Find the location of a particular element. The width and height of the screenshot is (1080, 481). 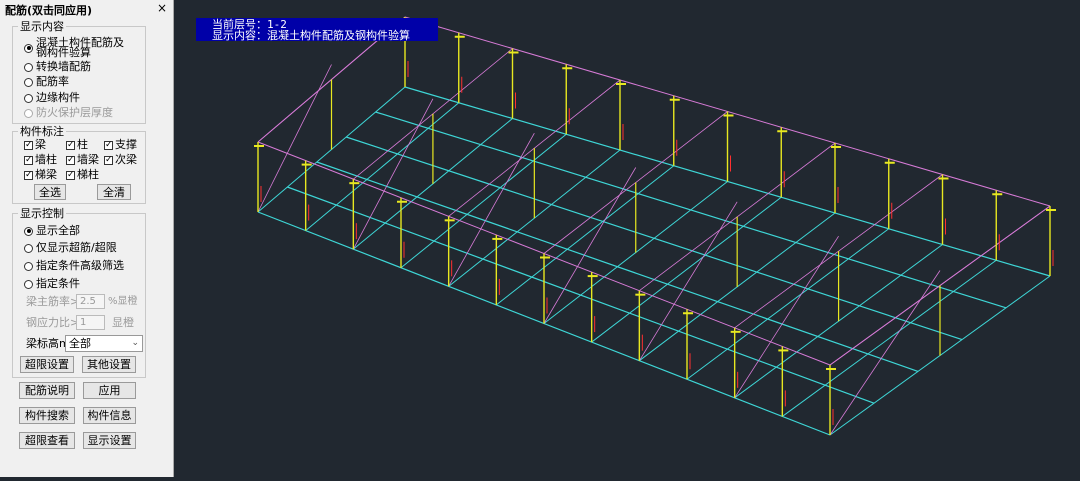

check-brace: 支撑 is located at coordinates (120, 145).